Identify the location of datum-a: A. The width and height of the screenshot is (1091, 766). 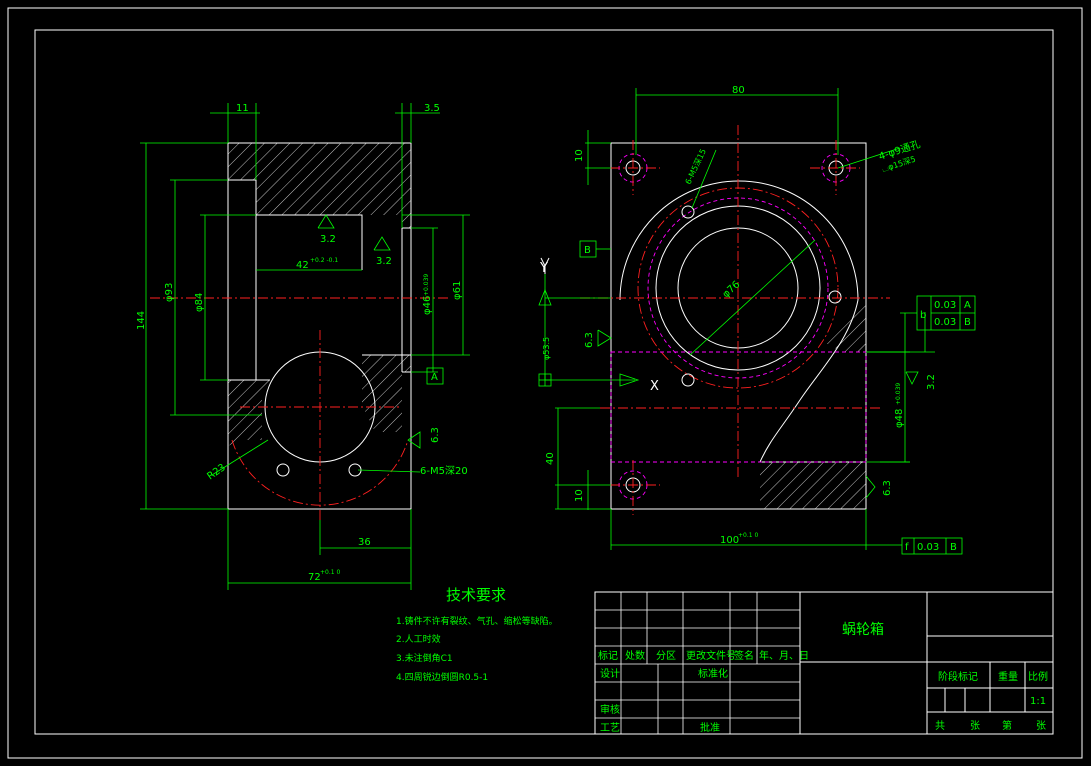
(434, 377).